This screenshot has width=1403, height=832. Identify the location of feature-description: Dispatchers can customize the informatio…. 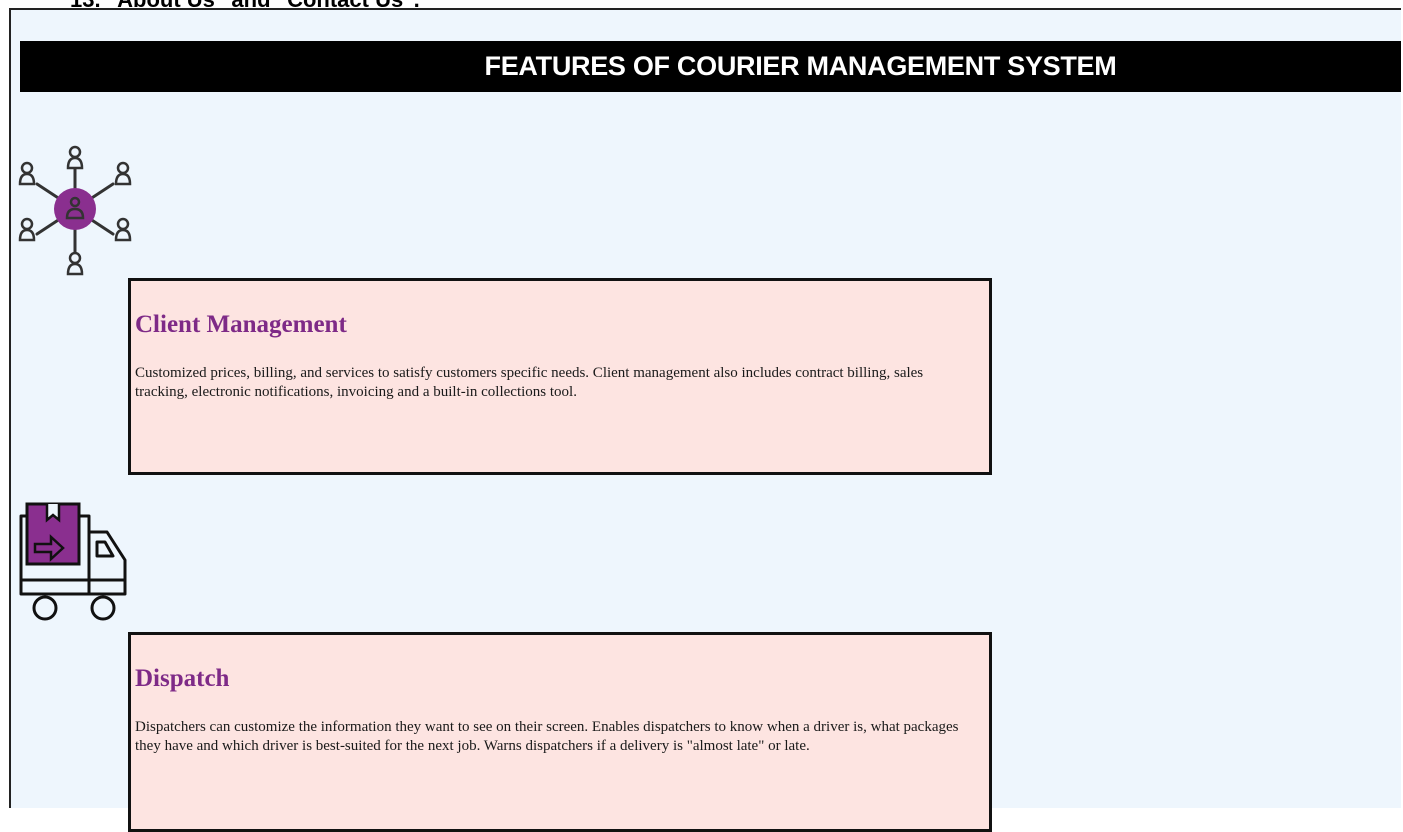
(547, 736).